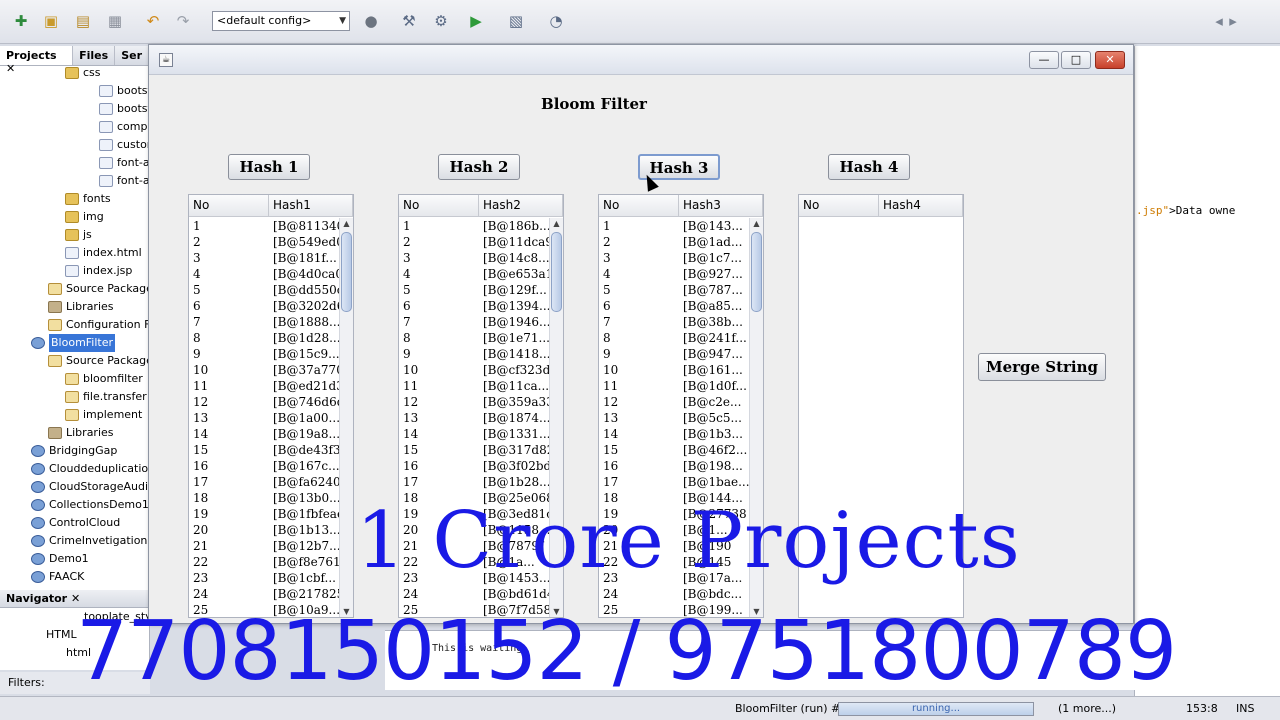 This screenshot has height=720, width=1280. What do you see at coordinates (264, 402) in the screenshot?
I see `table-row: 12 [B@746d6d` at bounding box center [264, 402].